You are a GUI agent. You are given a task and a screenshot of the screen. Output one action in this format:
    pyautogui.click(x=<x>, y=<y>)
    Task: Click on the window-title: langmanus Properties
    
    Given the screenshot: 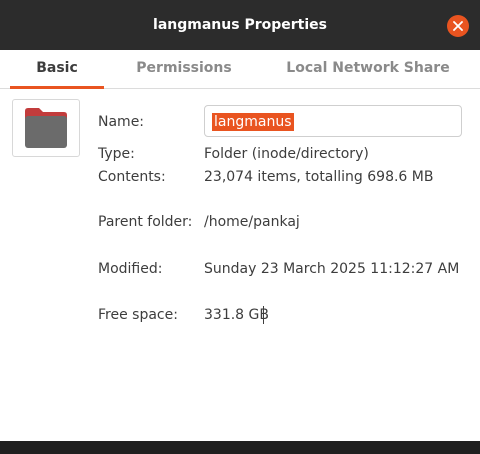 What is the action you would take?
    pyautogui.click(x=240, y=25)
    